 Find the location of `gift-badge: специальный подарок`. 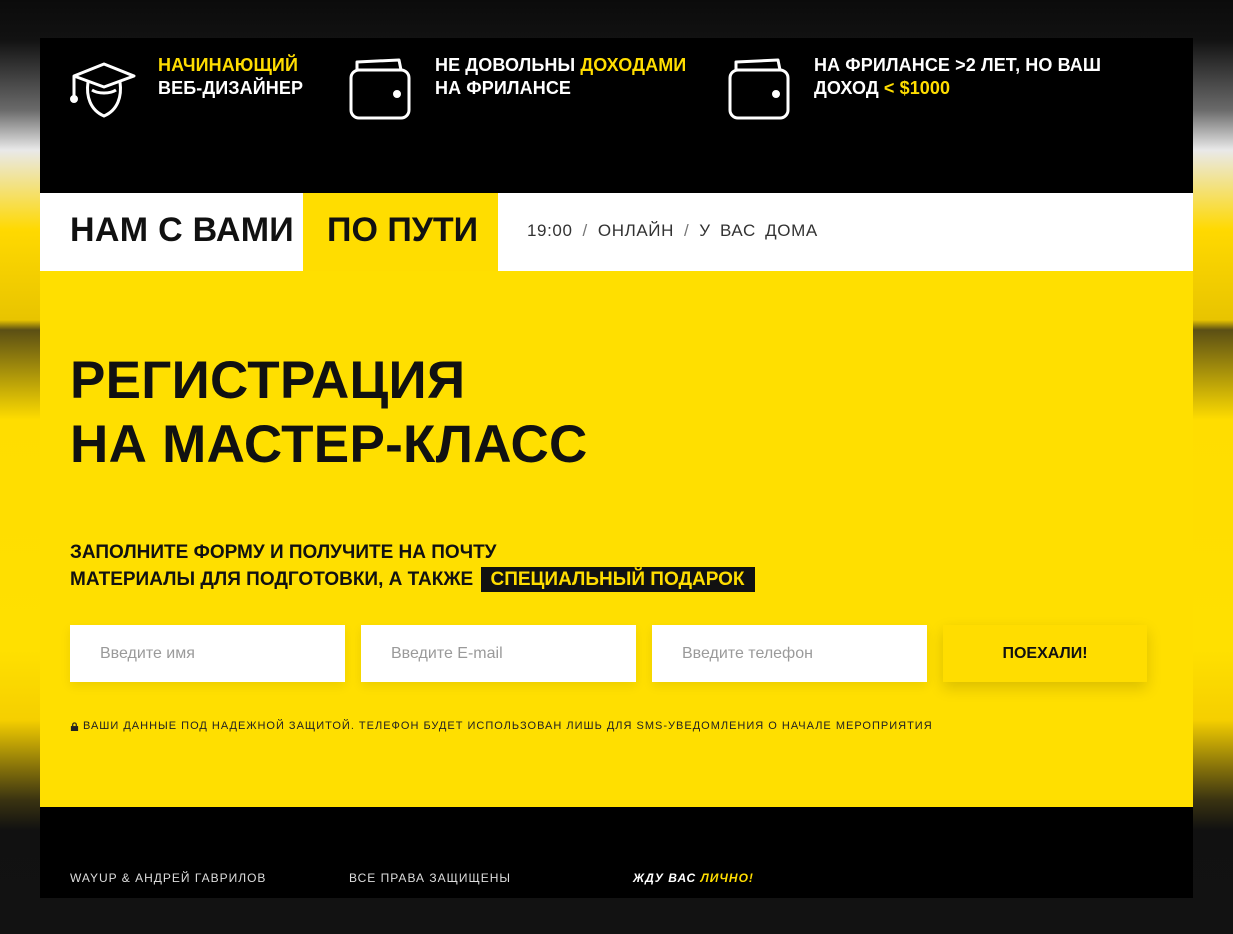

gift-badge: специальный подарок is located at coordinates (617, 579).